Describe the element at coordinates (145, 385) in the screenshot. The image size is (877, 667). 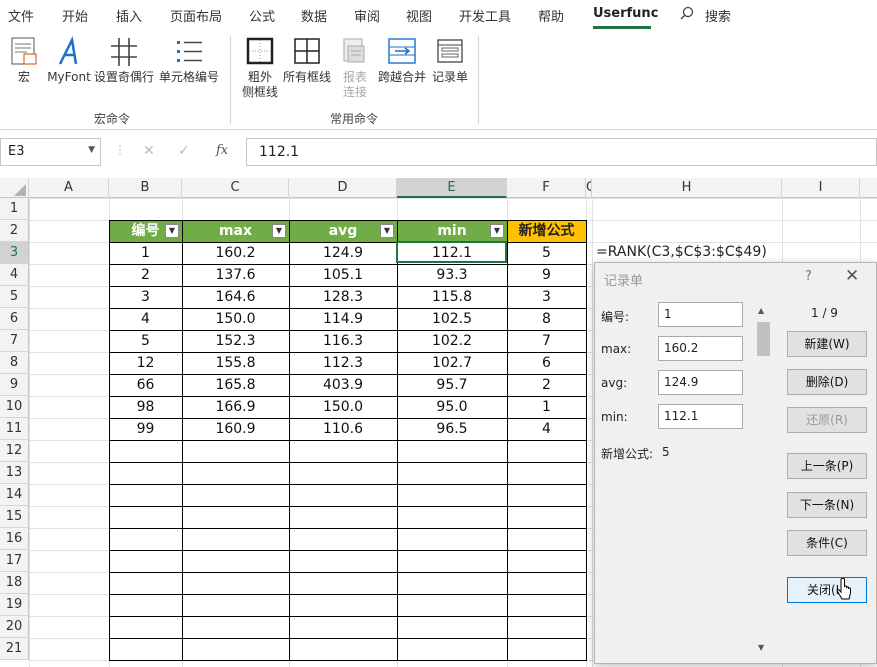
I see `table-cell: 66` at that location.